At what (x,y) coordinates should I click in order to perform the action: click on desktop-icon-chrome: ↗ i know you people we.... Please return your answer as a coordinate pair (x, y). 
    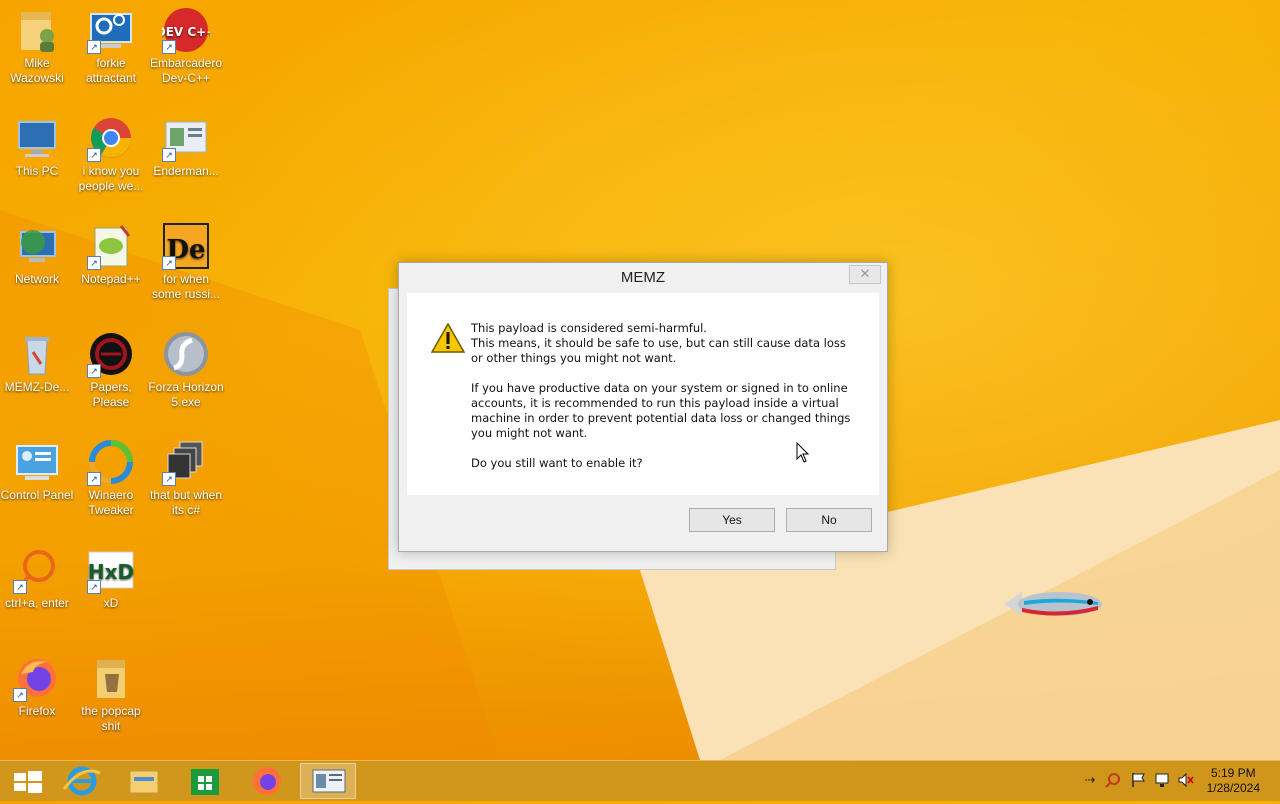
    Looking at the image, I should click on (111, 152).